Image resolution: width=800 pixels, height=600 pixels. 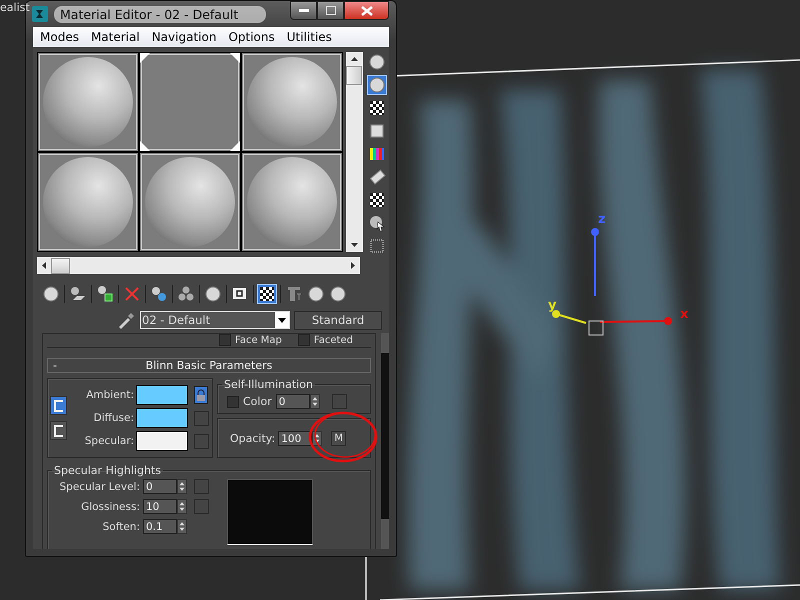 What do you see at coordinates (253, 438) in the screenshot?
I see `opacity-label: Opacity:` at bounding box center [253, 438].